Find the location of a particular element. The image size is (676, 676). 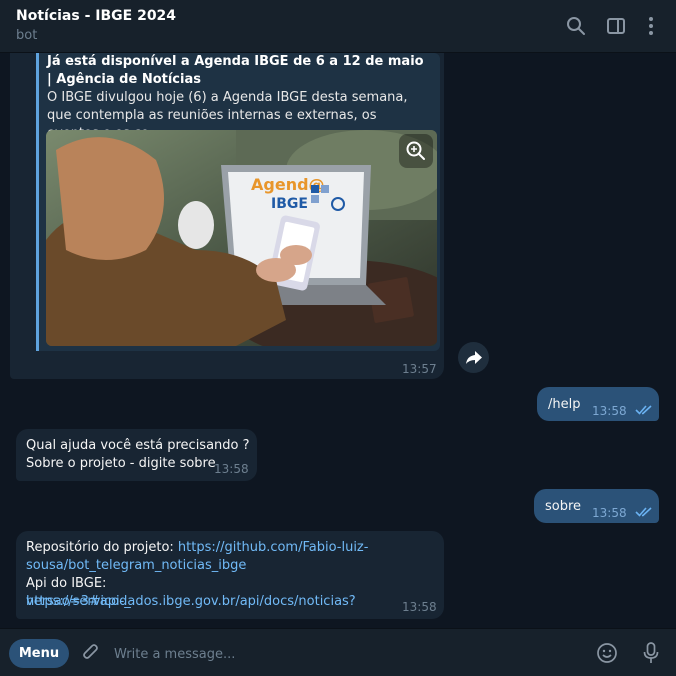

repo-link-continued: sousa/bot_telegram_noticias_ibge is located at coordinates (136, 565).